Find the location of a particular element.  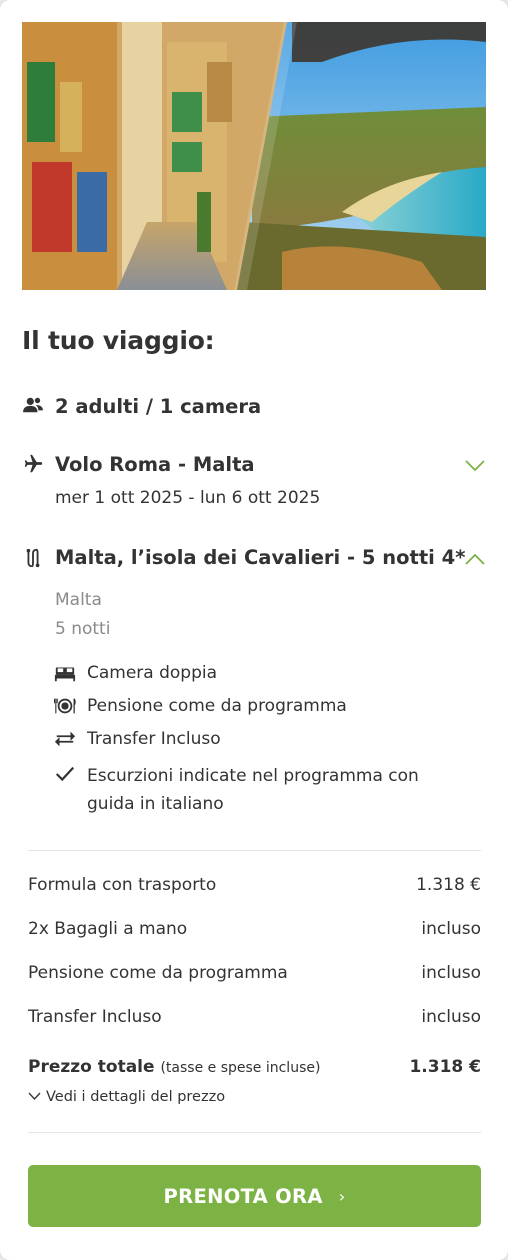

bed-icon is located at coordinates (65, 673).